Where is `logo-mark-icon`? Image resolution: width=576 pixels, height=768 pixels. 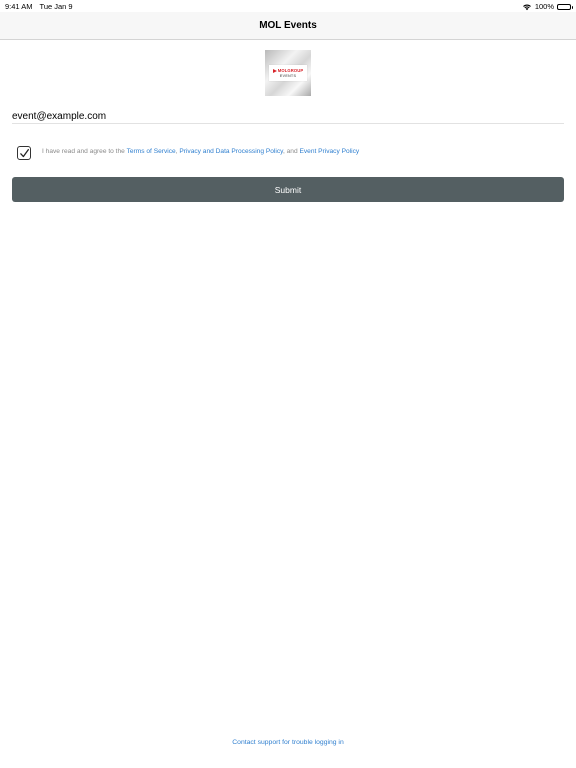
logo-mark-icon is located at coordinates (274, 70).